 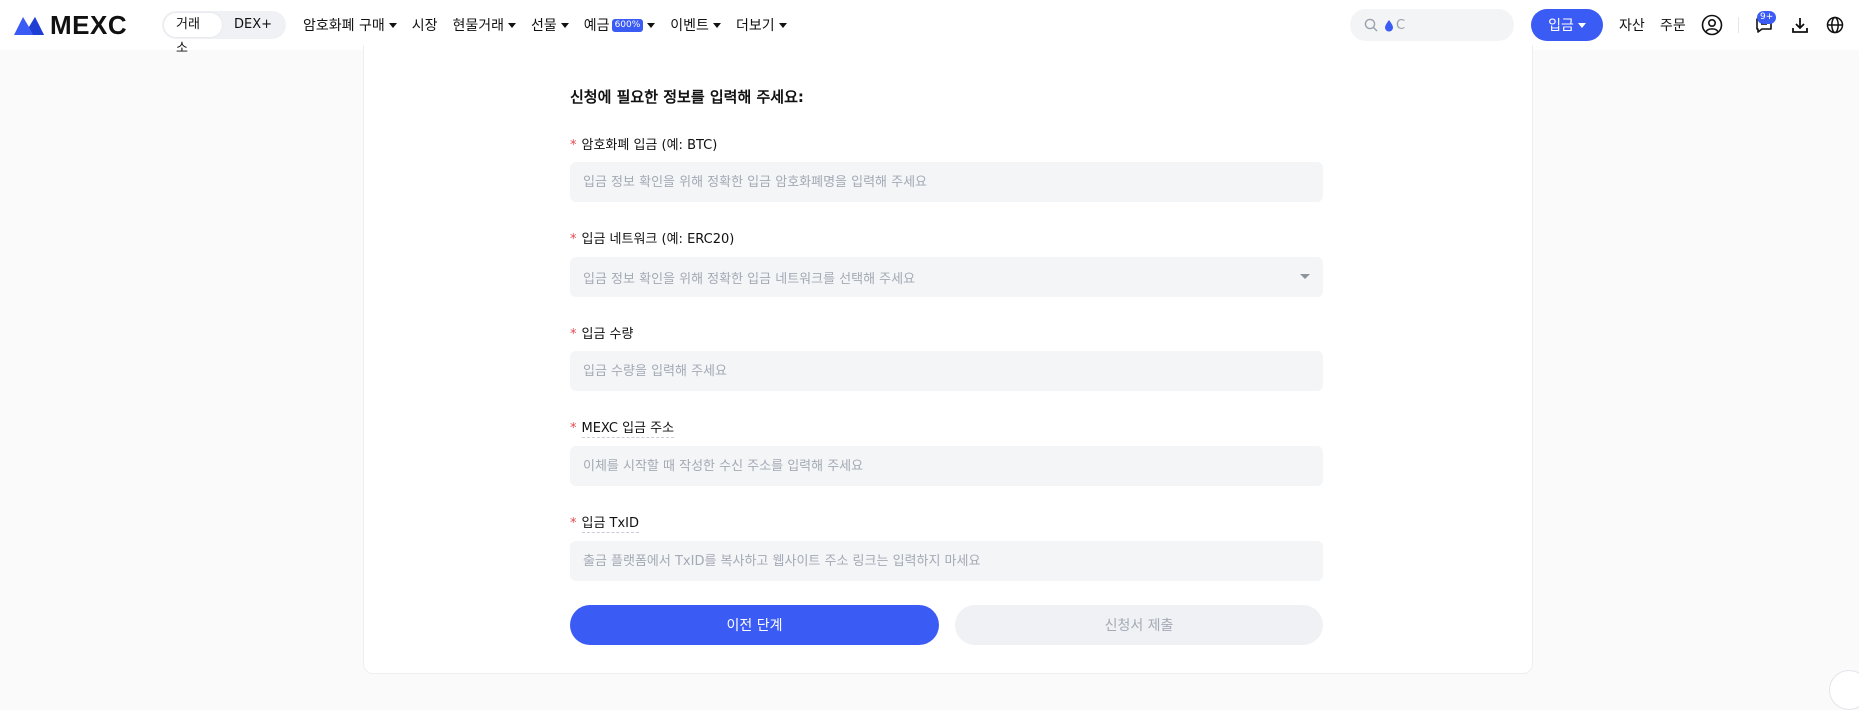 What do you see at coordinates (596, 26) in the screenshot?
I see `nav-earn-label: 예금` at bounding box center [596, 26].